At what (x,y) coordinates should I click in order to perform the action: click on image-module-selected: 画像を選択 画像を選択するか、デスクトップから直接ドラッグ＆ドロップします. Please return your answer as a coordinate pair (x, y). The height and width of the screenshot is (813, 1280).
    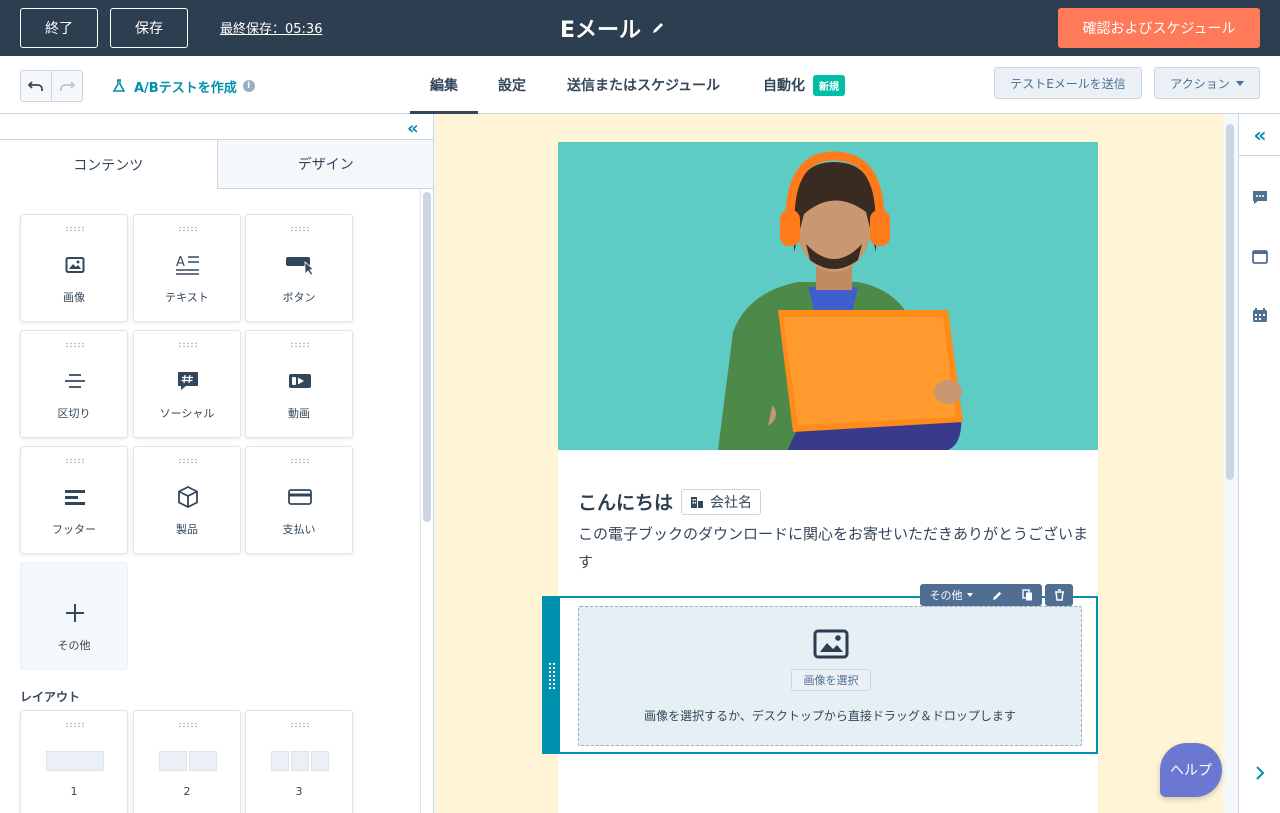
    Looking at the image, I should click on (820, 675).